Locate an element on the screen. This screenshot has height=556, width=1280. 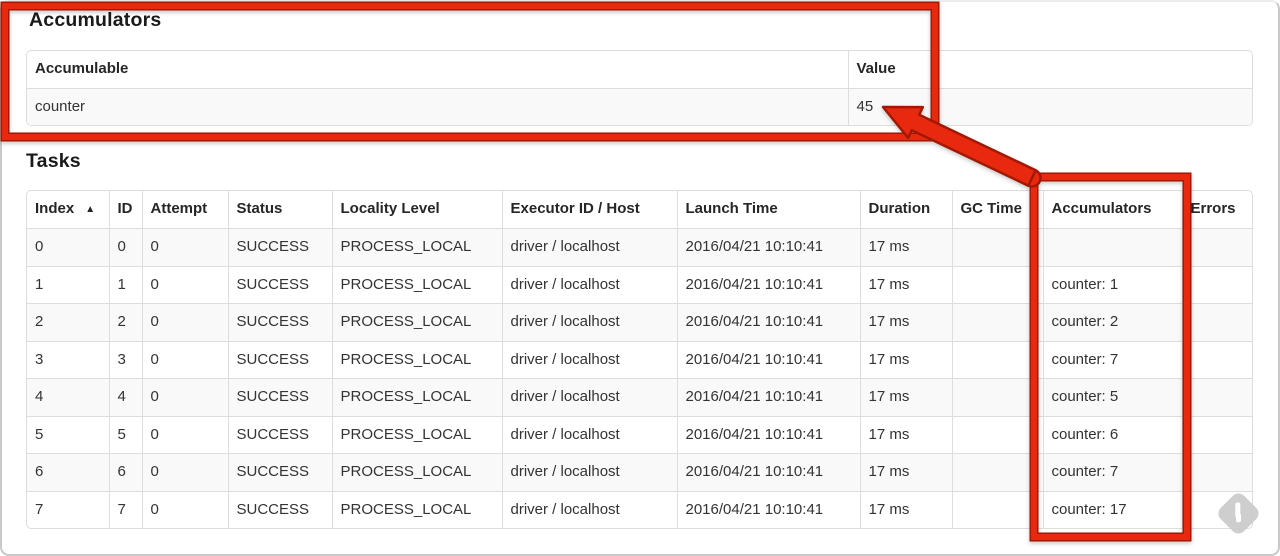
sort-ascending-icon: ▲ is located at coordinates (90, 209).